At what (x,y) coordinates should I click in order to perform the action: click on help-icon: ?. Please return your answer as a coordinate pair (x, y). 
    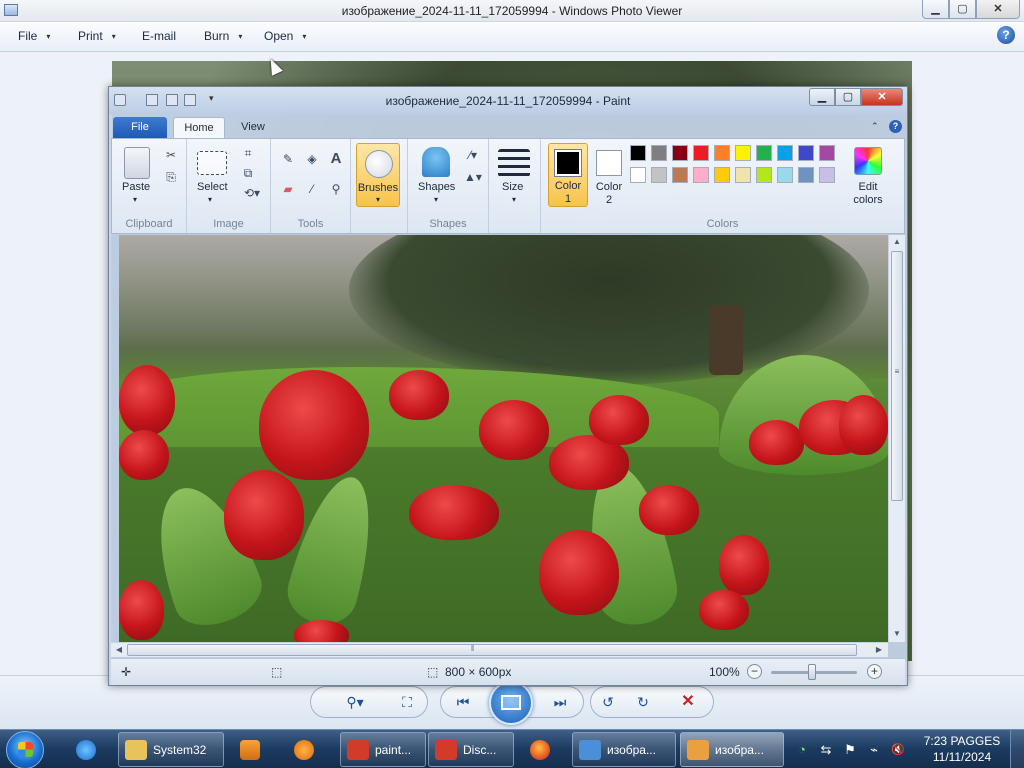
    Looking at the image, I should click on (895, 126).